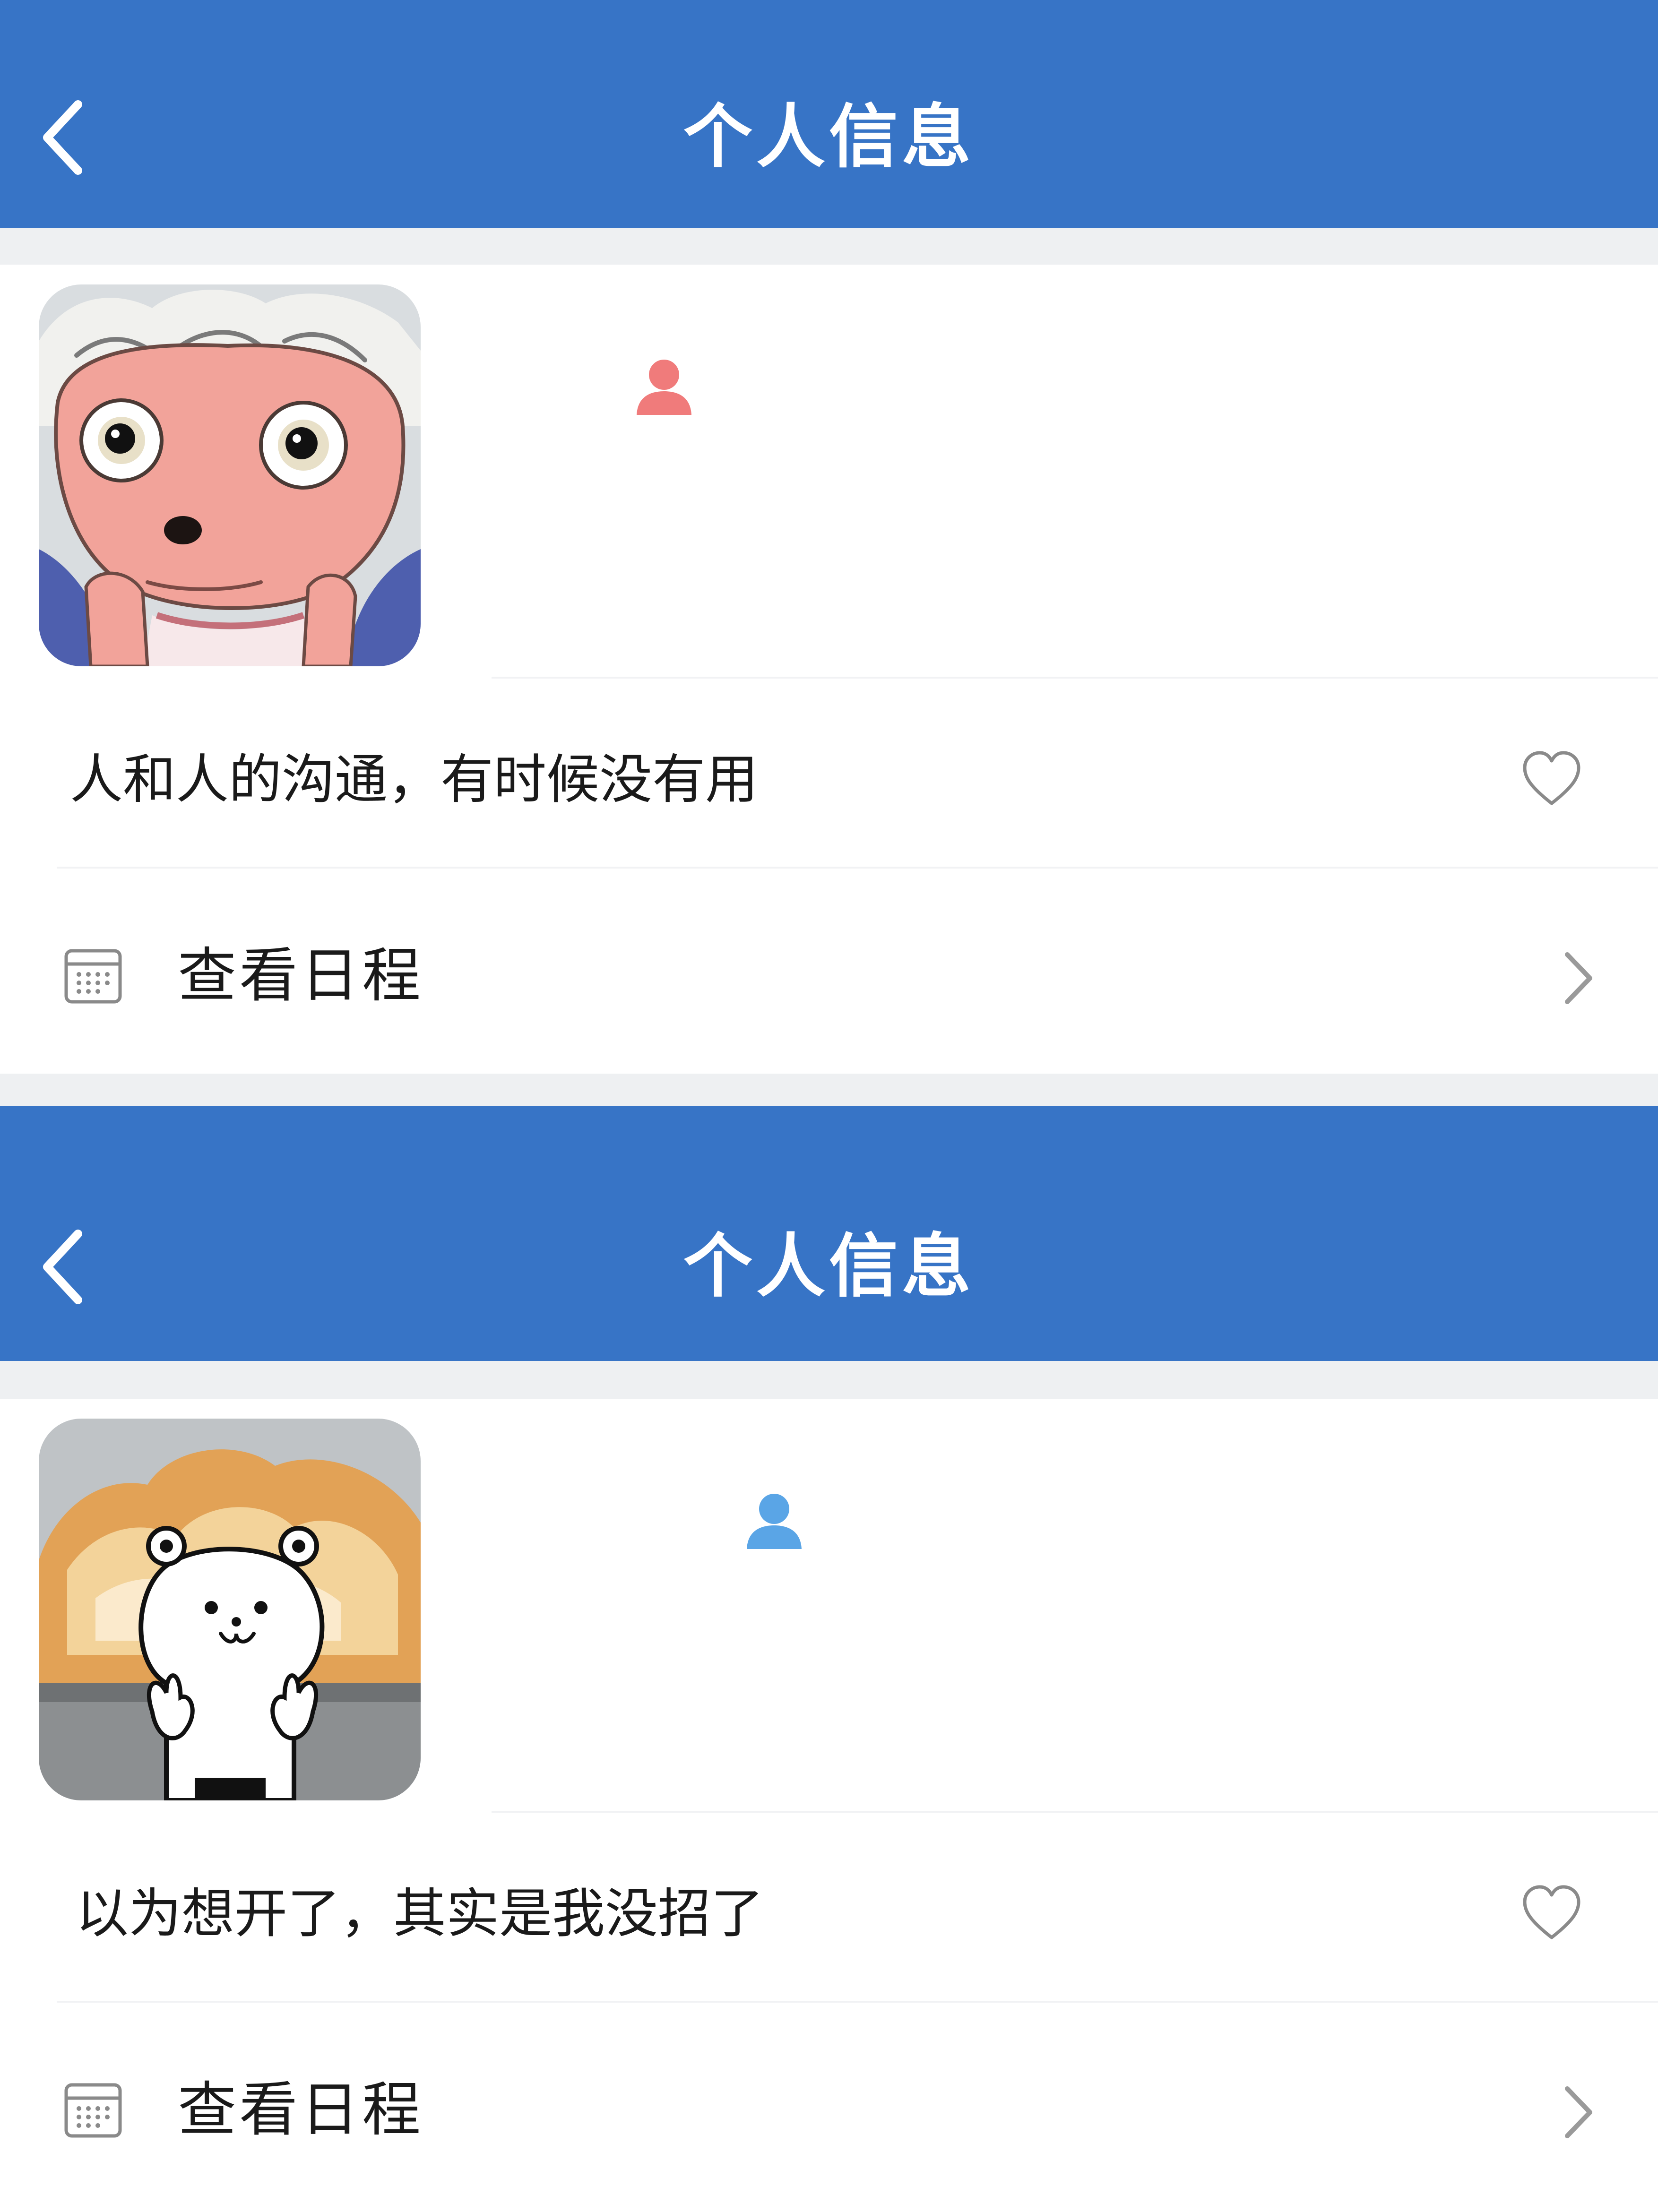 The height and width of the screenshot is (2212, 1658). What do you see at coordinates (829, 1909) in the screenshot?
I see `status-row: 以为想开了，其实是我没招了` at bounding box center [829, 1909].